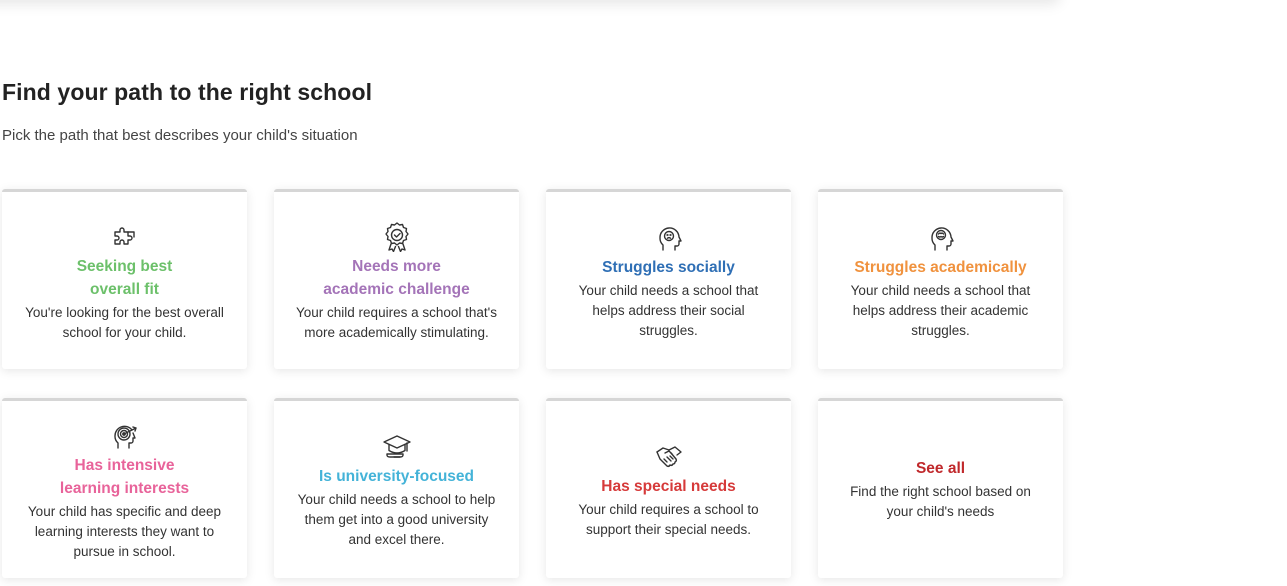 The image size is (1287, 586). What do you see at coordinates (940, 468) in the screenshot?
I see `card-title: See all` at bounding box center [940, 468].